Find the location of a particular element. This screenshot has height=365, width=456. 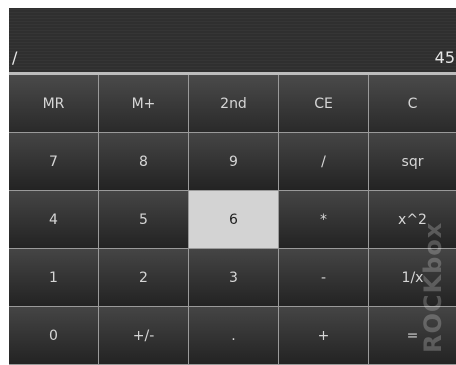

key-4: 4 is located at coordinates (54, 220).